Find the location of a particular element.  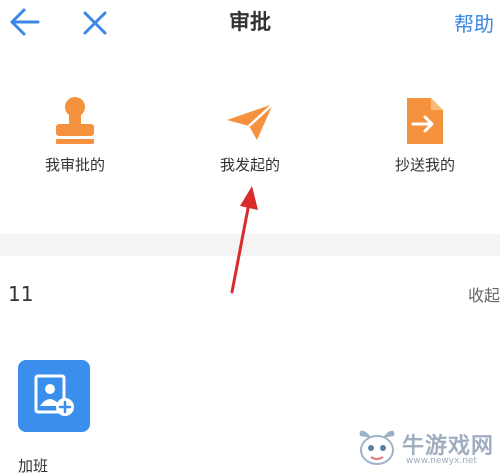

section-count: 11 is located at coordinates (21, 294).